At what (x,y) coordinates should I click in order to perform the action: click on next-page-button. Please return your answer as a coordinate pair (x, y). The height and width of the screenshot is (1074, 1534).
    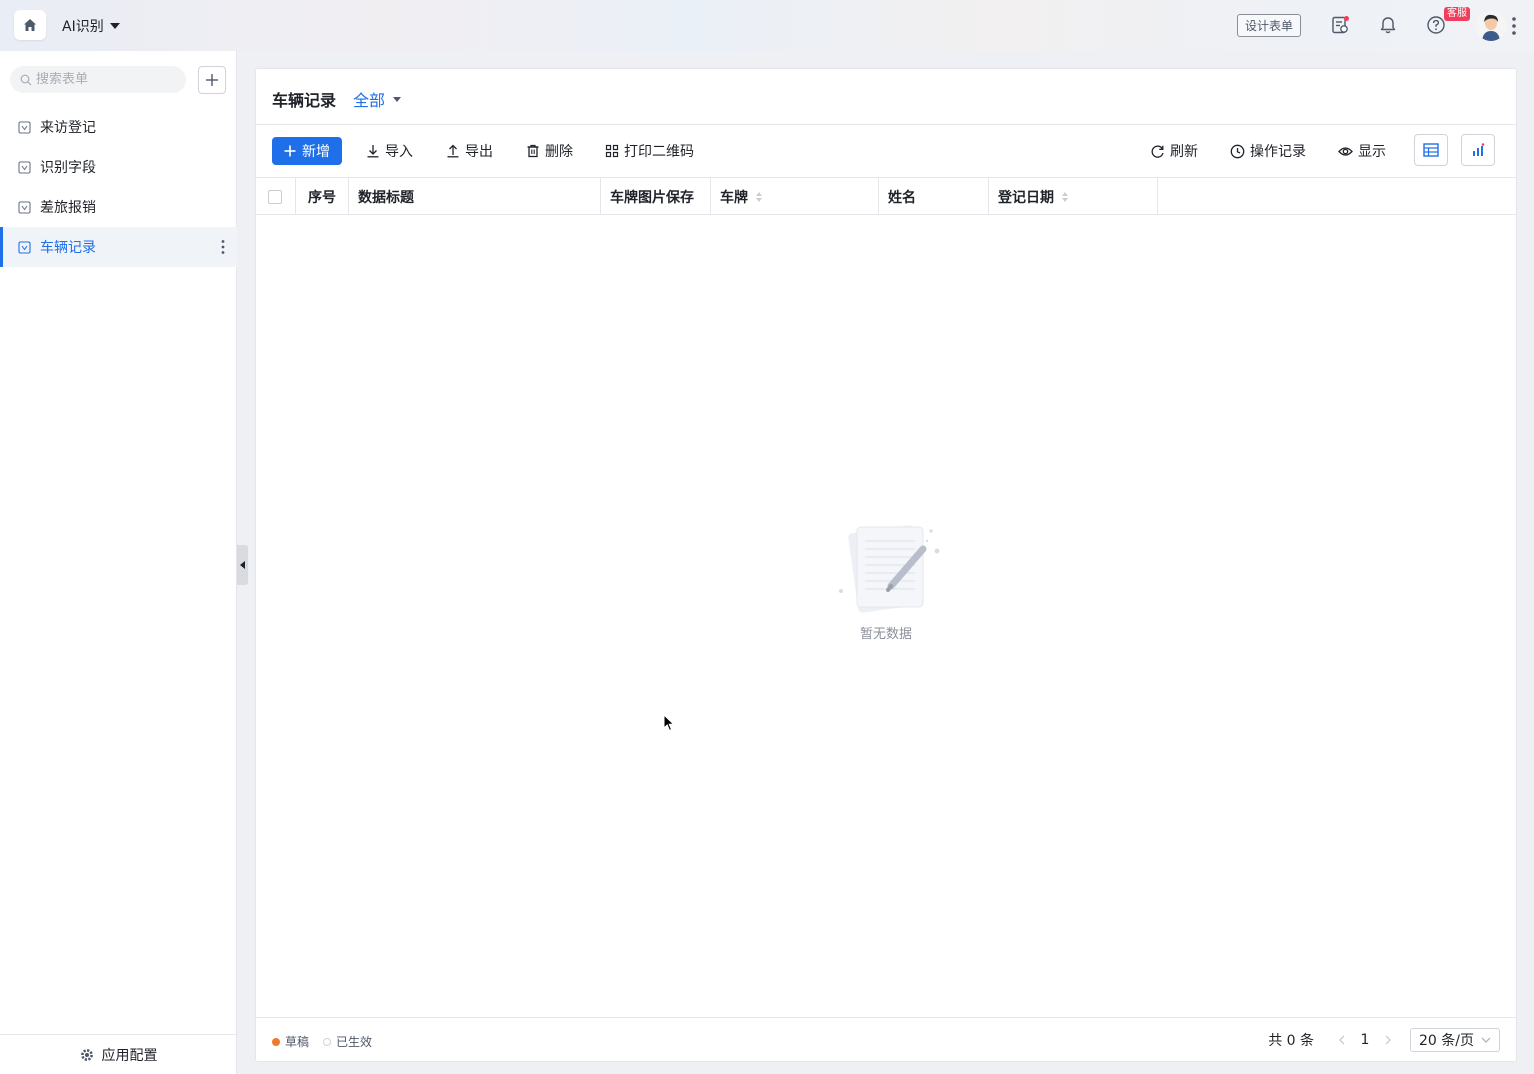
    Looking at the image, I should click on (1388, 1040).